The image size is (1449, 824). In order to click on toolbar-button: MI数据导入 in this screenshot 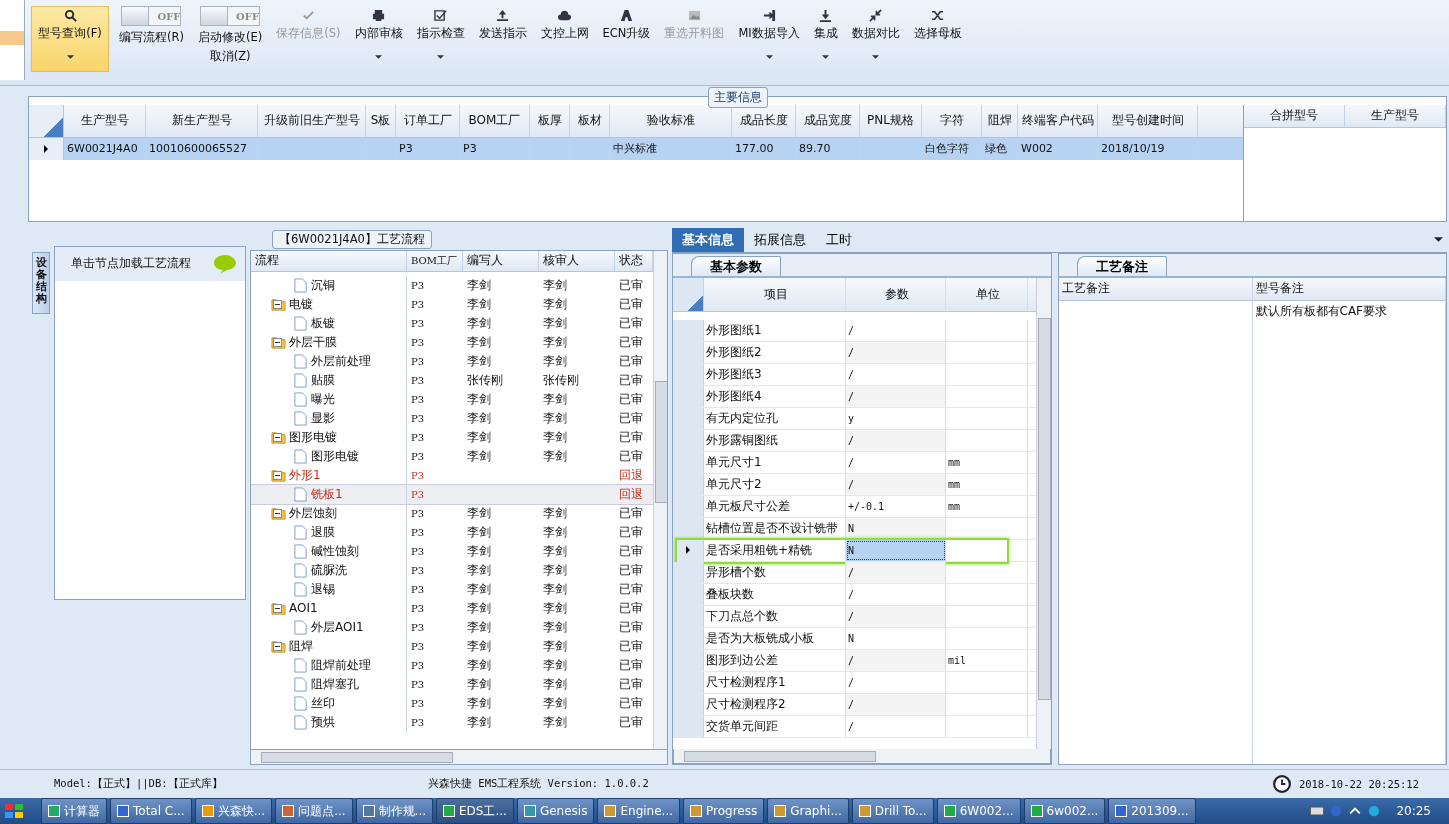, I will do `click(769, 39)`.